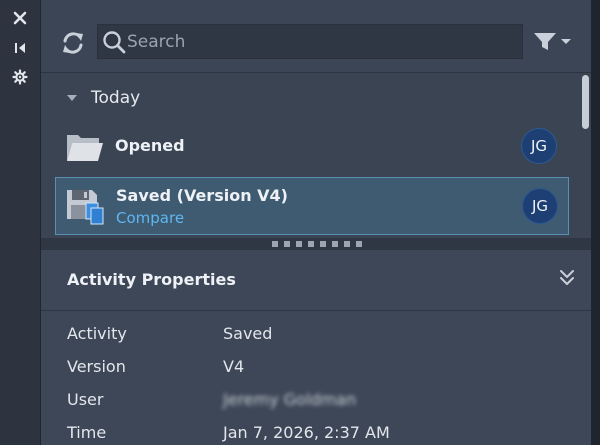  Describe the element at coordinates (20, 18) in the screenshot. I see `close-icon` at that location.